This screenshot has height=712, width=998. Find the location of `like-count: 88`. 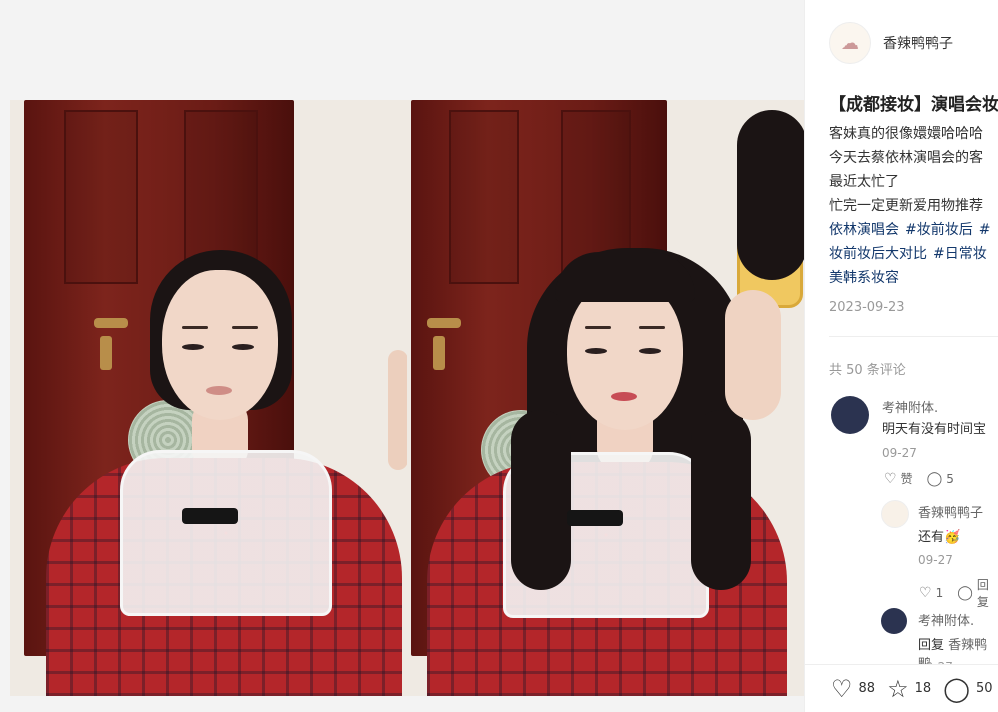

like-count: 88 is located at coordinates (867, 688).